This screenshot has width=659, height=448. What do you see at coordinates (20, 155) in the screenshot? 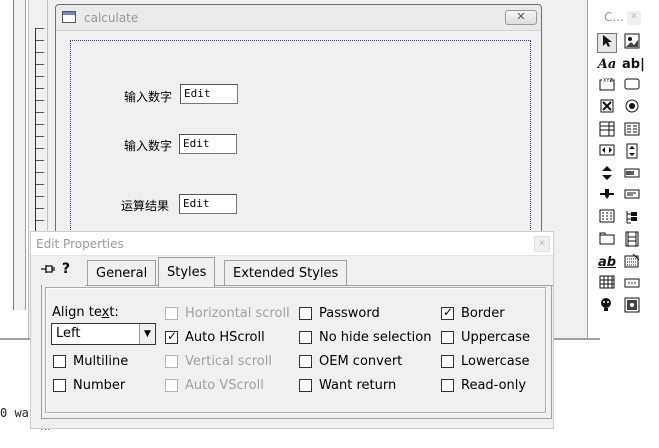
I see `solution-pane-scrollbar` at bounding box center [20, 155].